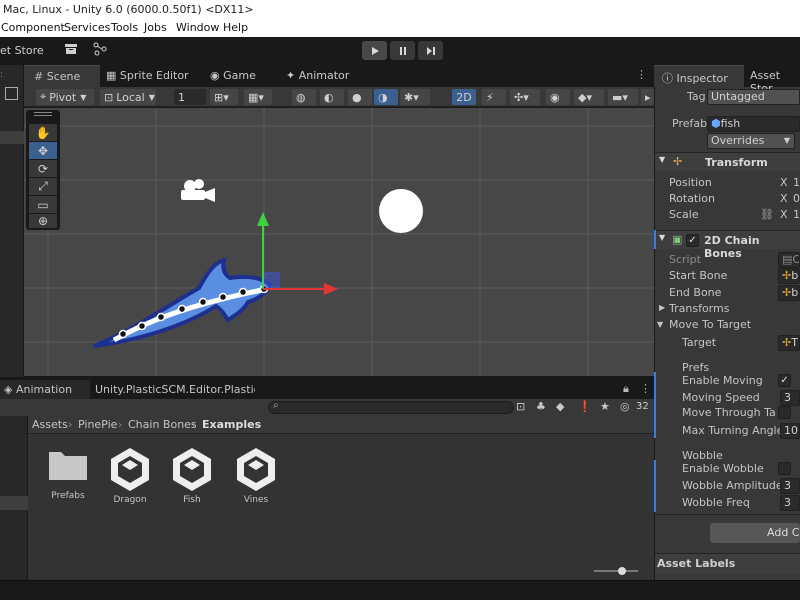 The image size is (800, 600). I want to click on add-component-button: Add Co, so click(755, 533).